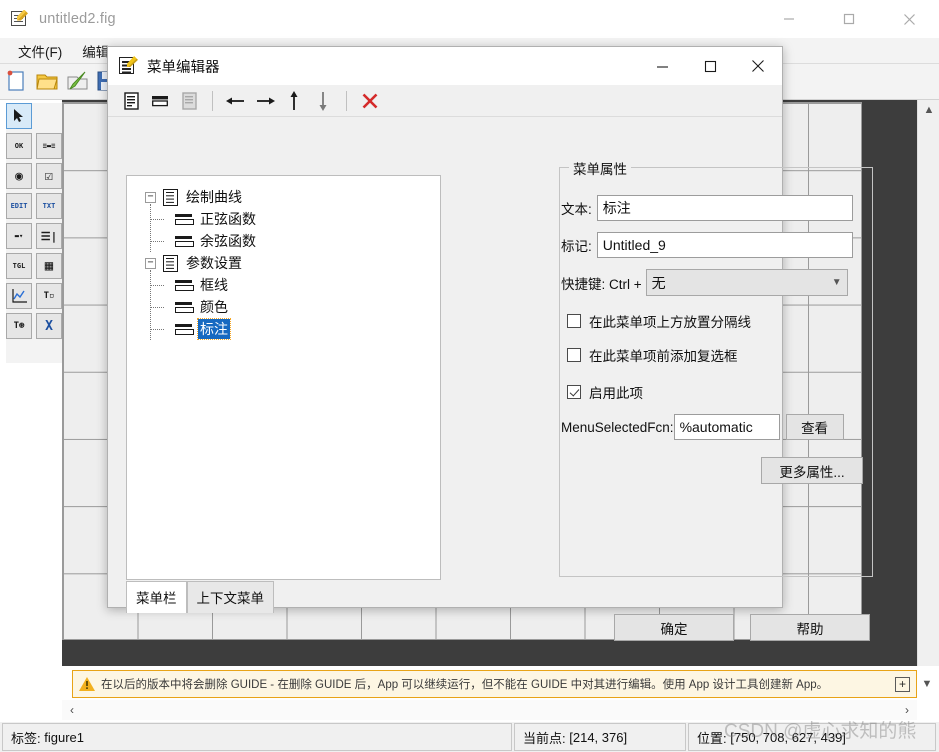  What do you see at coordinates (814, 427) in the screenshot?
I see `view-callback-button: 查看` at bounding box center [814, 427].